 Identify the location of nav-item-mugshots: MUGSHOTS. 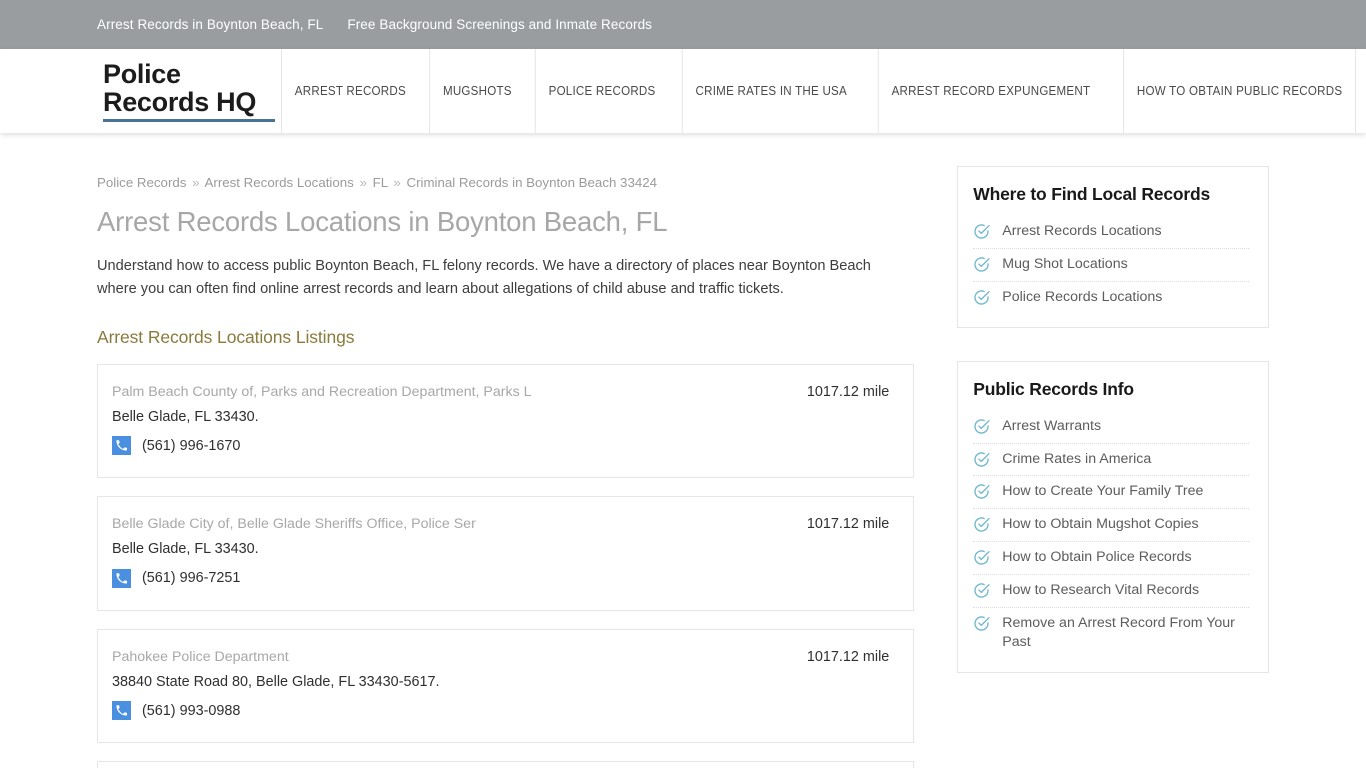
(476, 91).